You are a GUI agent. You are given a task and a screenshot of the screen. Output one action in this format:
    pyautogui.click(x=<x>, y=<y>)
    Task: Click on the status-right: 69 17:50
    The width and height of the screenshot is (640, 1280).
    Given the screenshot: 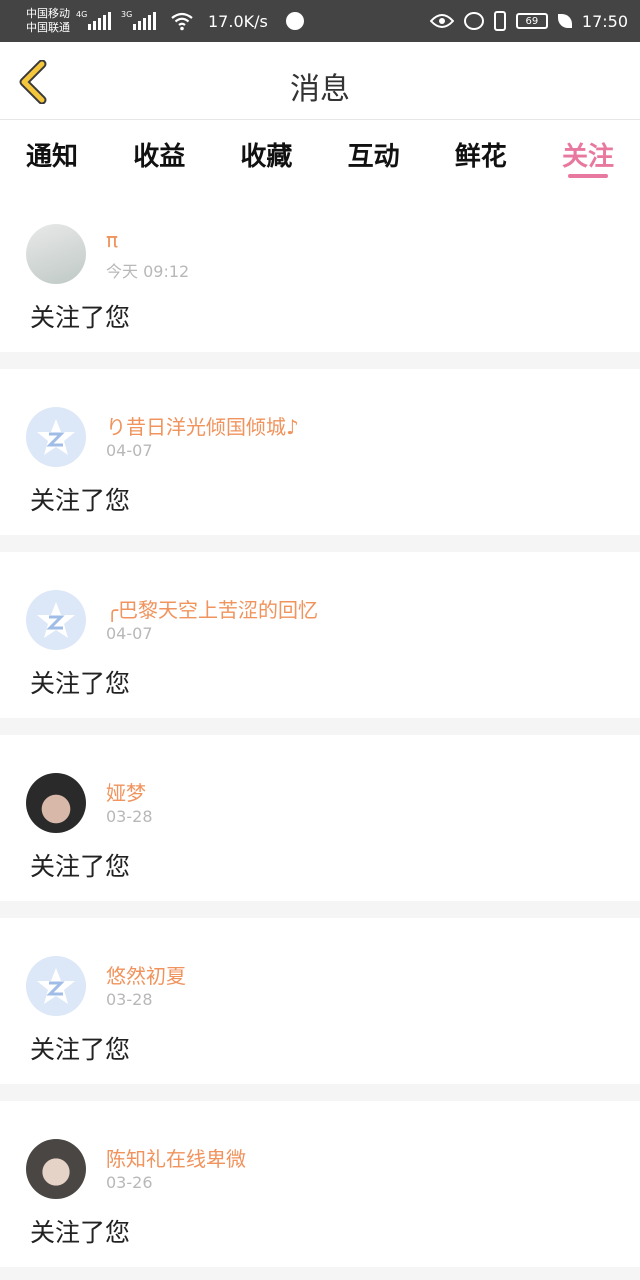 What is the action you would take?
    pyautogui.click(x=528, y=21)
    